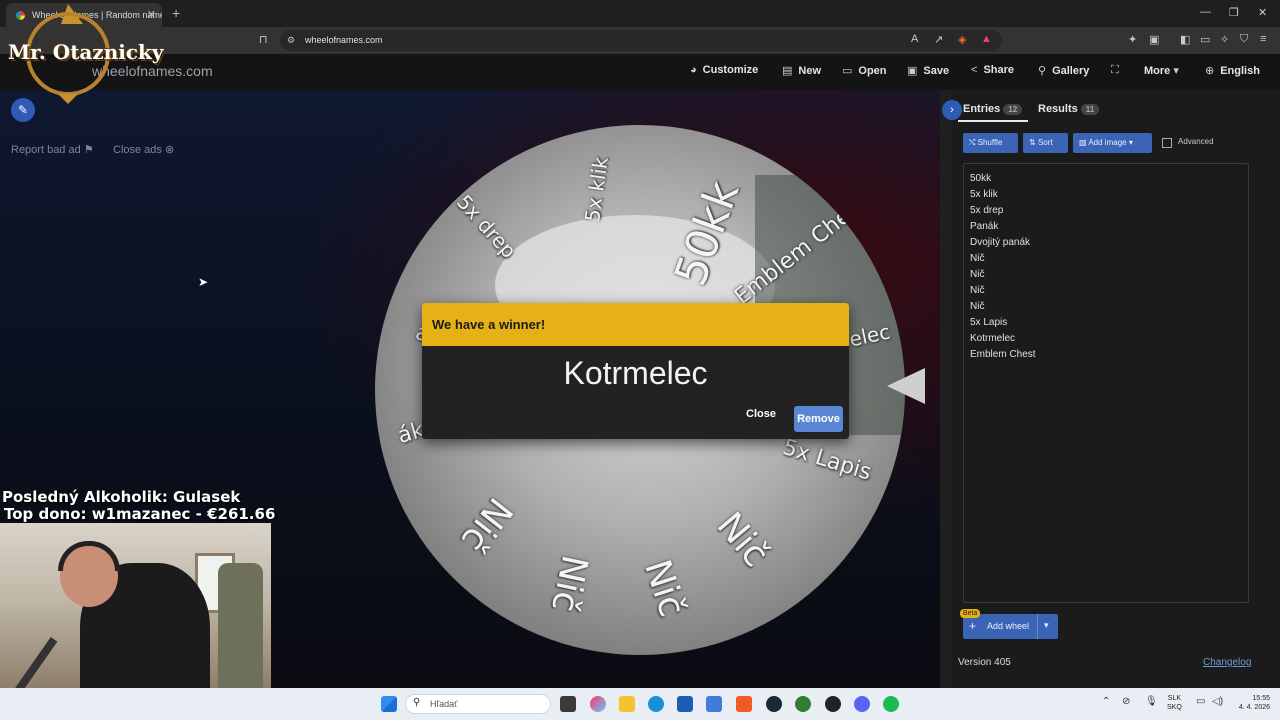 This screenshot has height=720, width=1280. I want to click on add-wheel-label: Add wheel, so click(1008, 626).